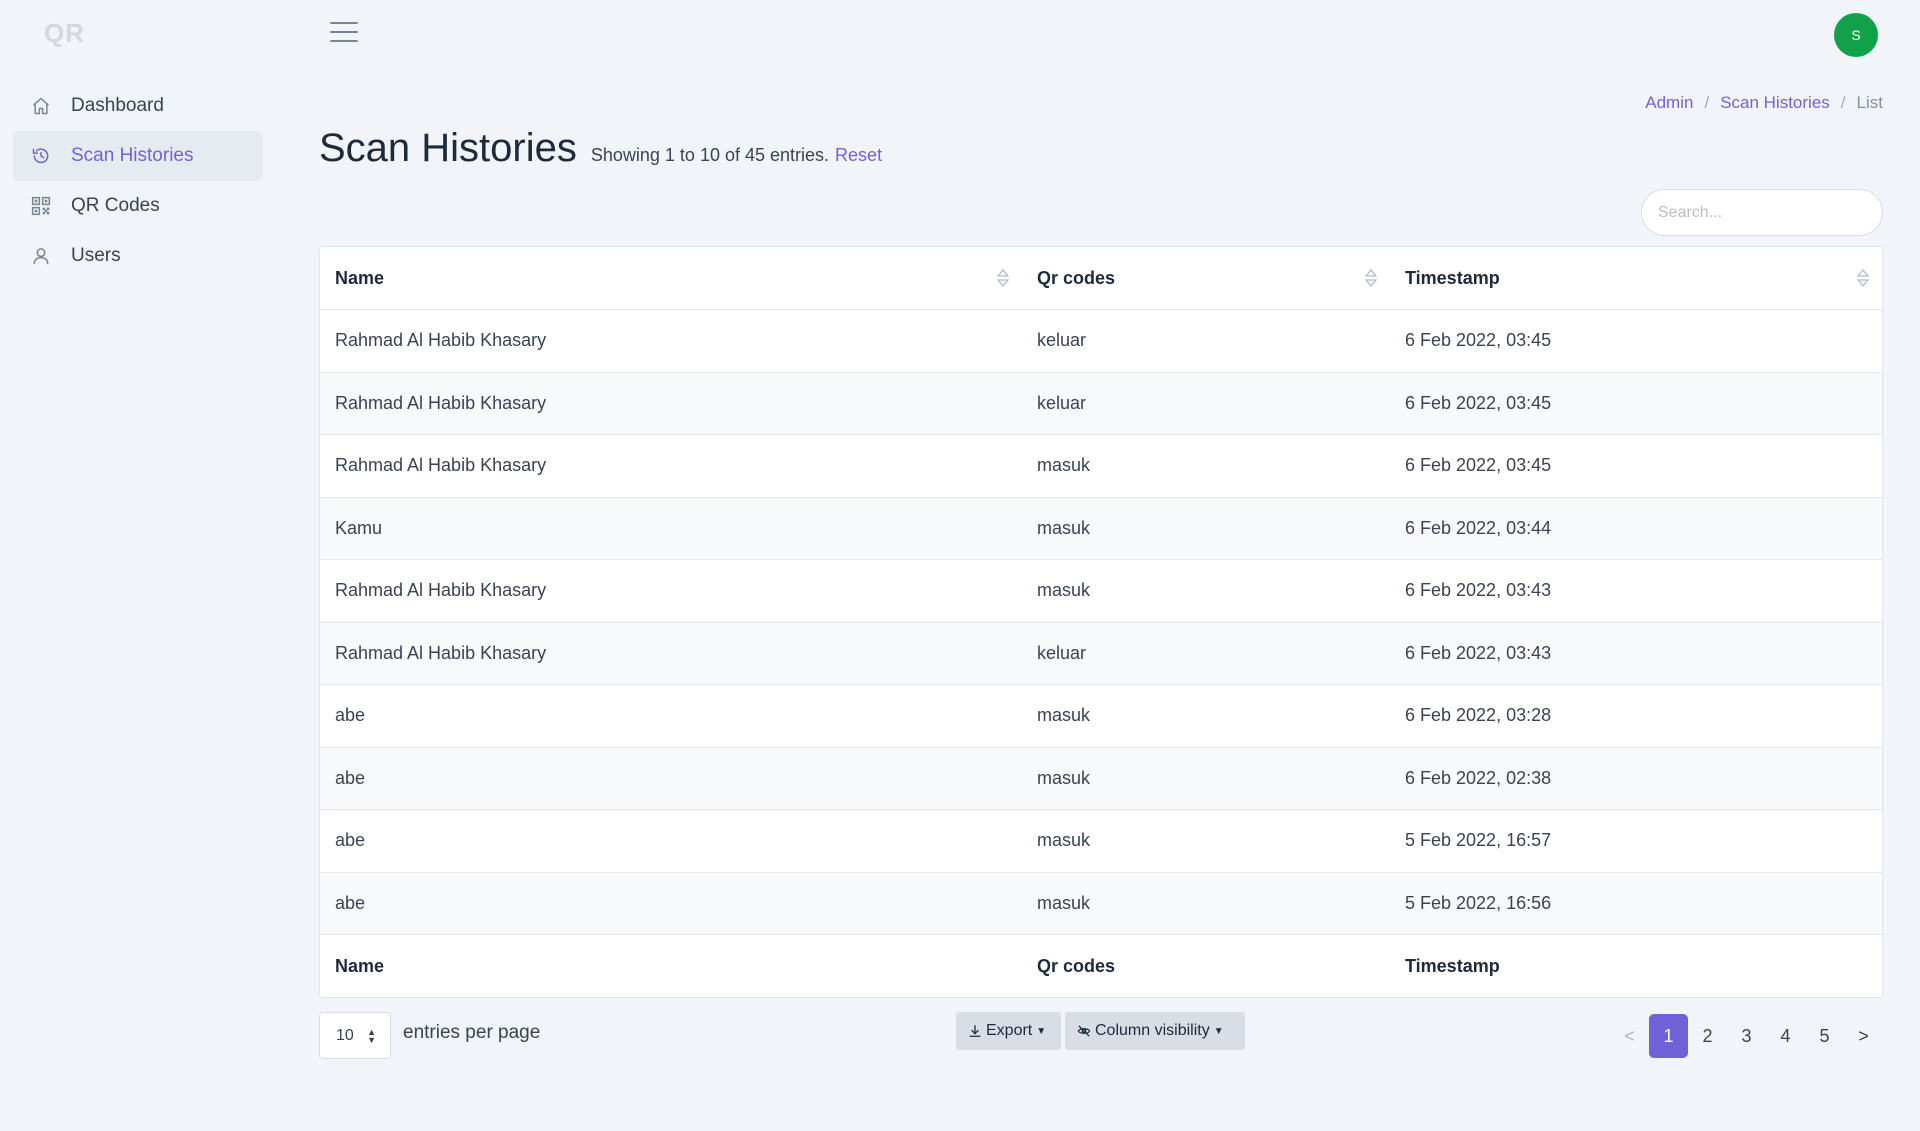  I want to click on column-footer-qr-codes: Qr codes, so click(1206, 965).